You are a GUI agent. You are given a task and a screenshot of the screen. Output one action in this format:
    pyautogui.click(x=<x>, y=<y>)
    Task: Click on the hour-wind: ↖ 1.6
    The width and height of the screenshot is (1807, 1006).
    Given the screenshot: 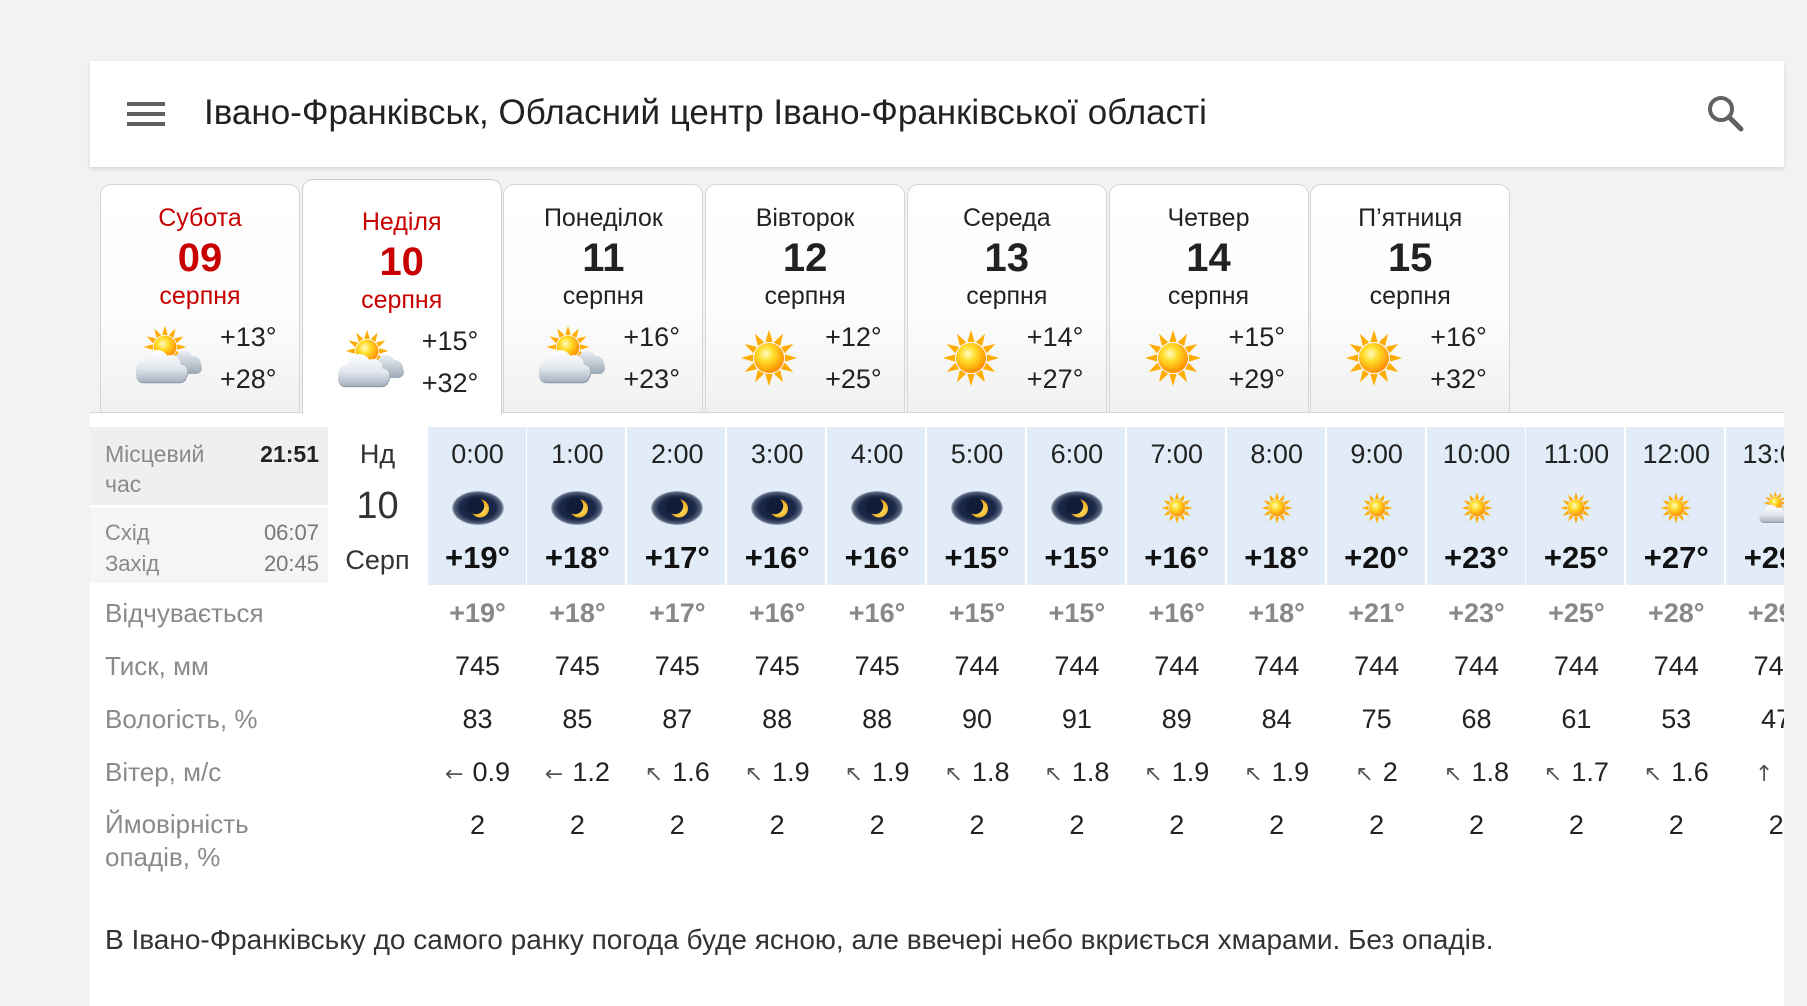 What is the action you would take?
    pyautogui.click(x=1676, y=773)
    